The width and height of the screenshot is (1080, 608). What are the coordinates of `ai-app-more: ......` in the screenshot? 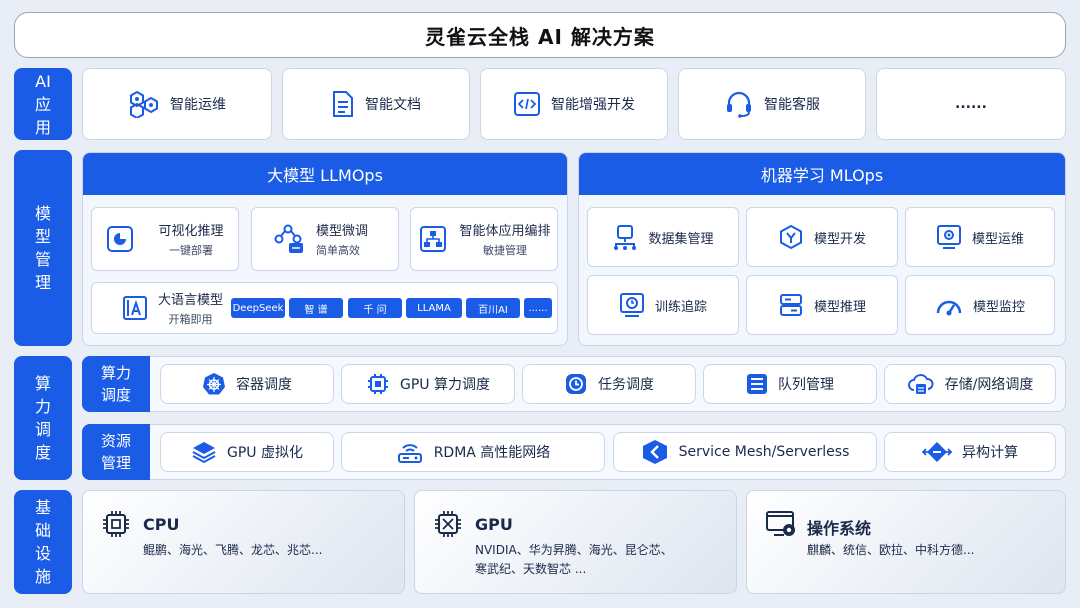 It's located at (971, 104).